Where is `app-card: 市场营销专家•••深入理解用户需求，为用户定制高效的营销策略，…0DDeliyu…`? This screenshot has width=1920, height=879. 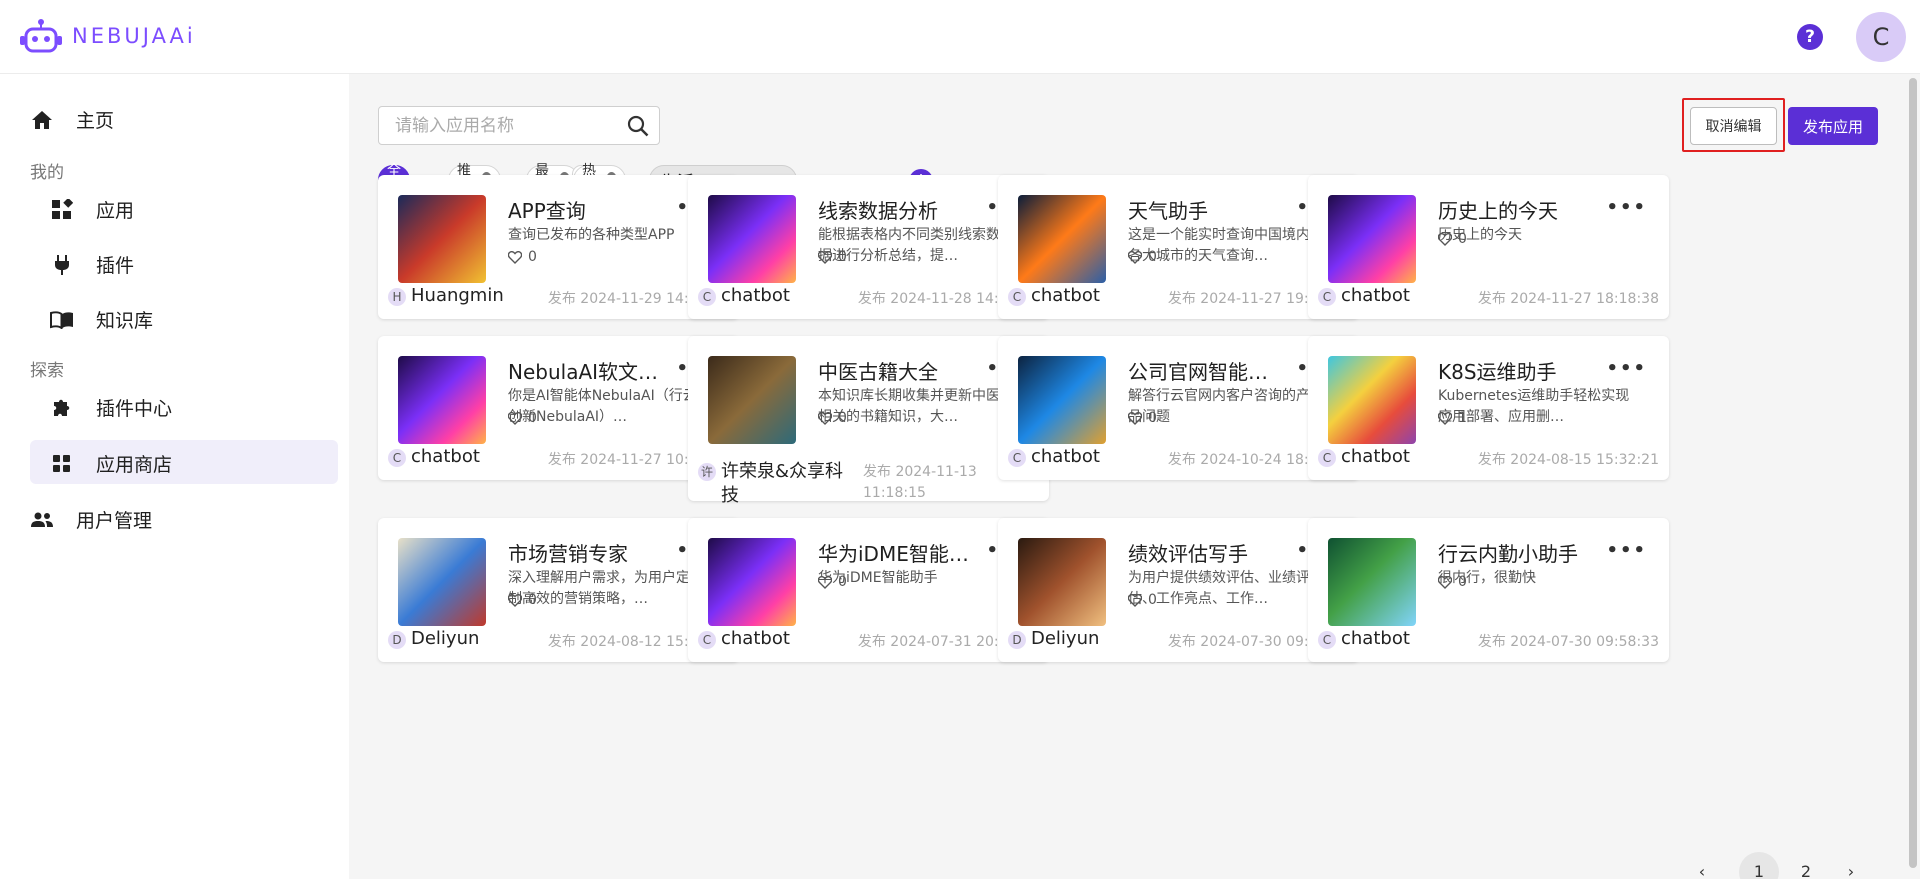
app-card: 市场营销专家•••深入理解用户需求，为用户定制高效的营销策略，…0DDeliyu… is located at coordinates (558, 590).